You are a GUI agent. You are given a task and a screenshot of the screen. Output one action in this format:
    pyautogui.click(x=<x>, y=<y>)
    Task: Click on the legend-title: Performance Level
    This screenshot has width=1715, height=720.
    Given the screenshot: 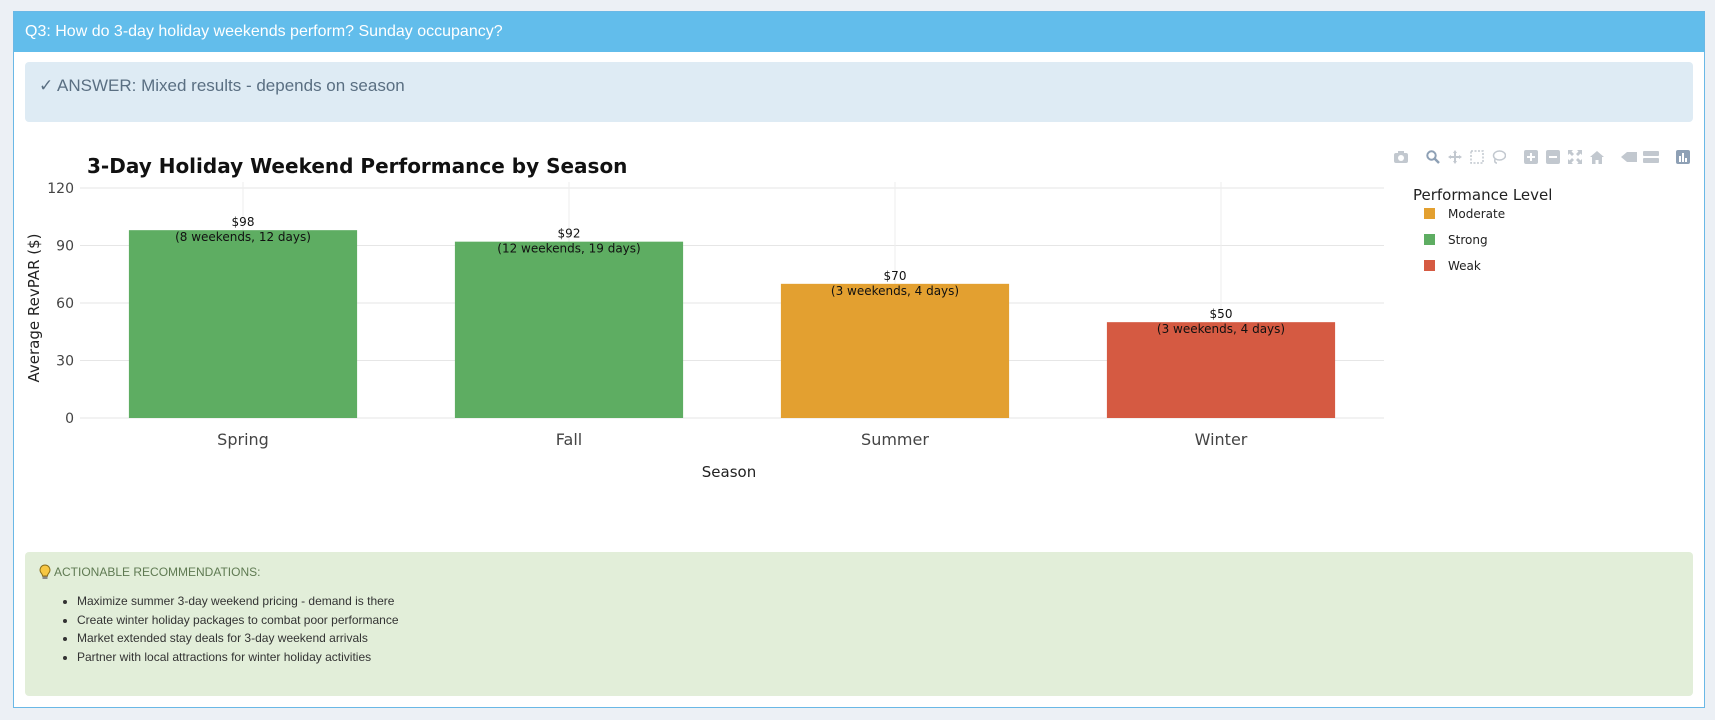 What is the action you would take?
    pyautogui.click(x=1482, y=195)
    